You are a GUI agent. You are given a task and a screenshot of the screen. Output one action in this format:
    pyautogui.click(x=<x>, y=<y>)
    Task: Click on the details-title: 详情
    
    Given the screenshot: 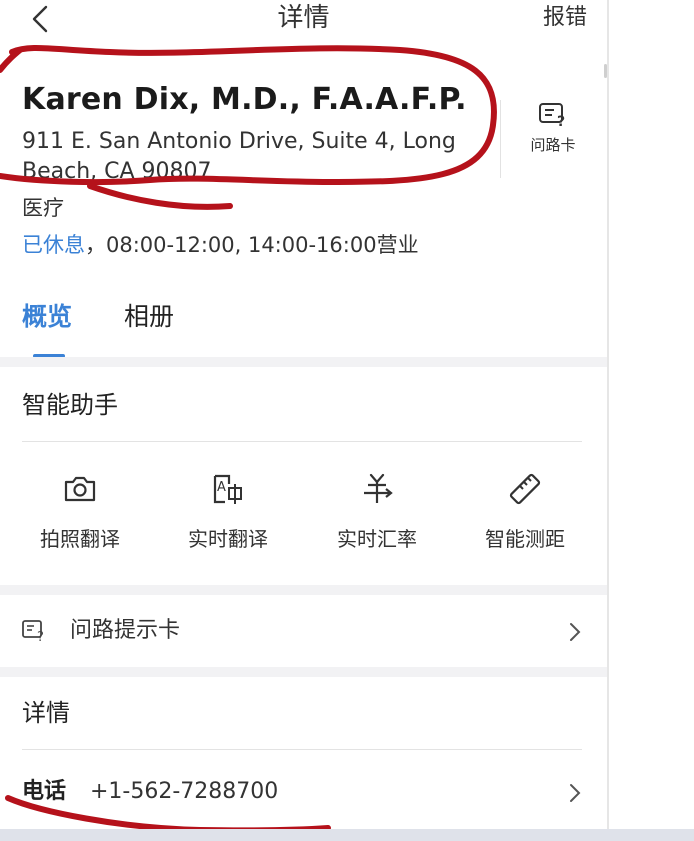 What is the action you would take?
    pyautogui.click(x=46, y=713)
    